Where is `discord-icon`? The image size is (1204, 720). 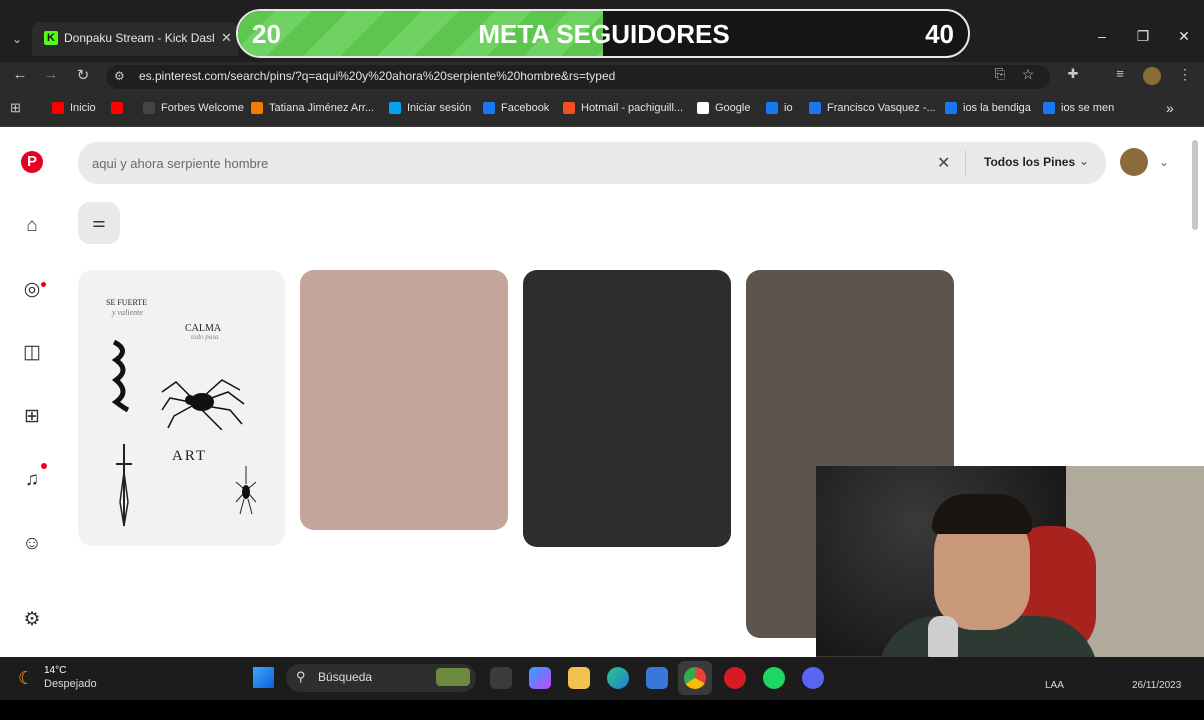
discord-icon is located at coordinates (813, 678).